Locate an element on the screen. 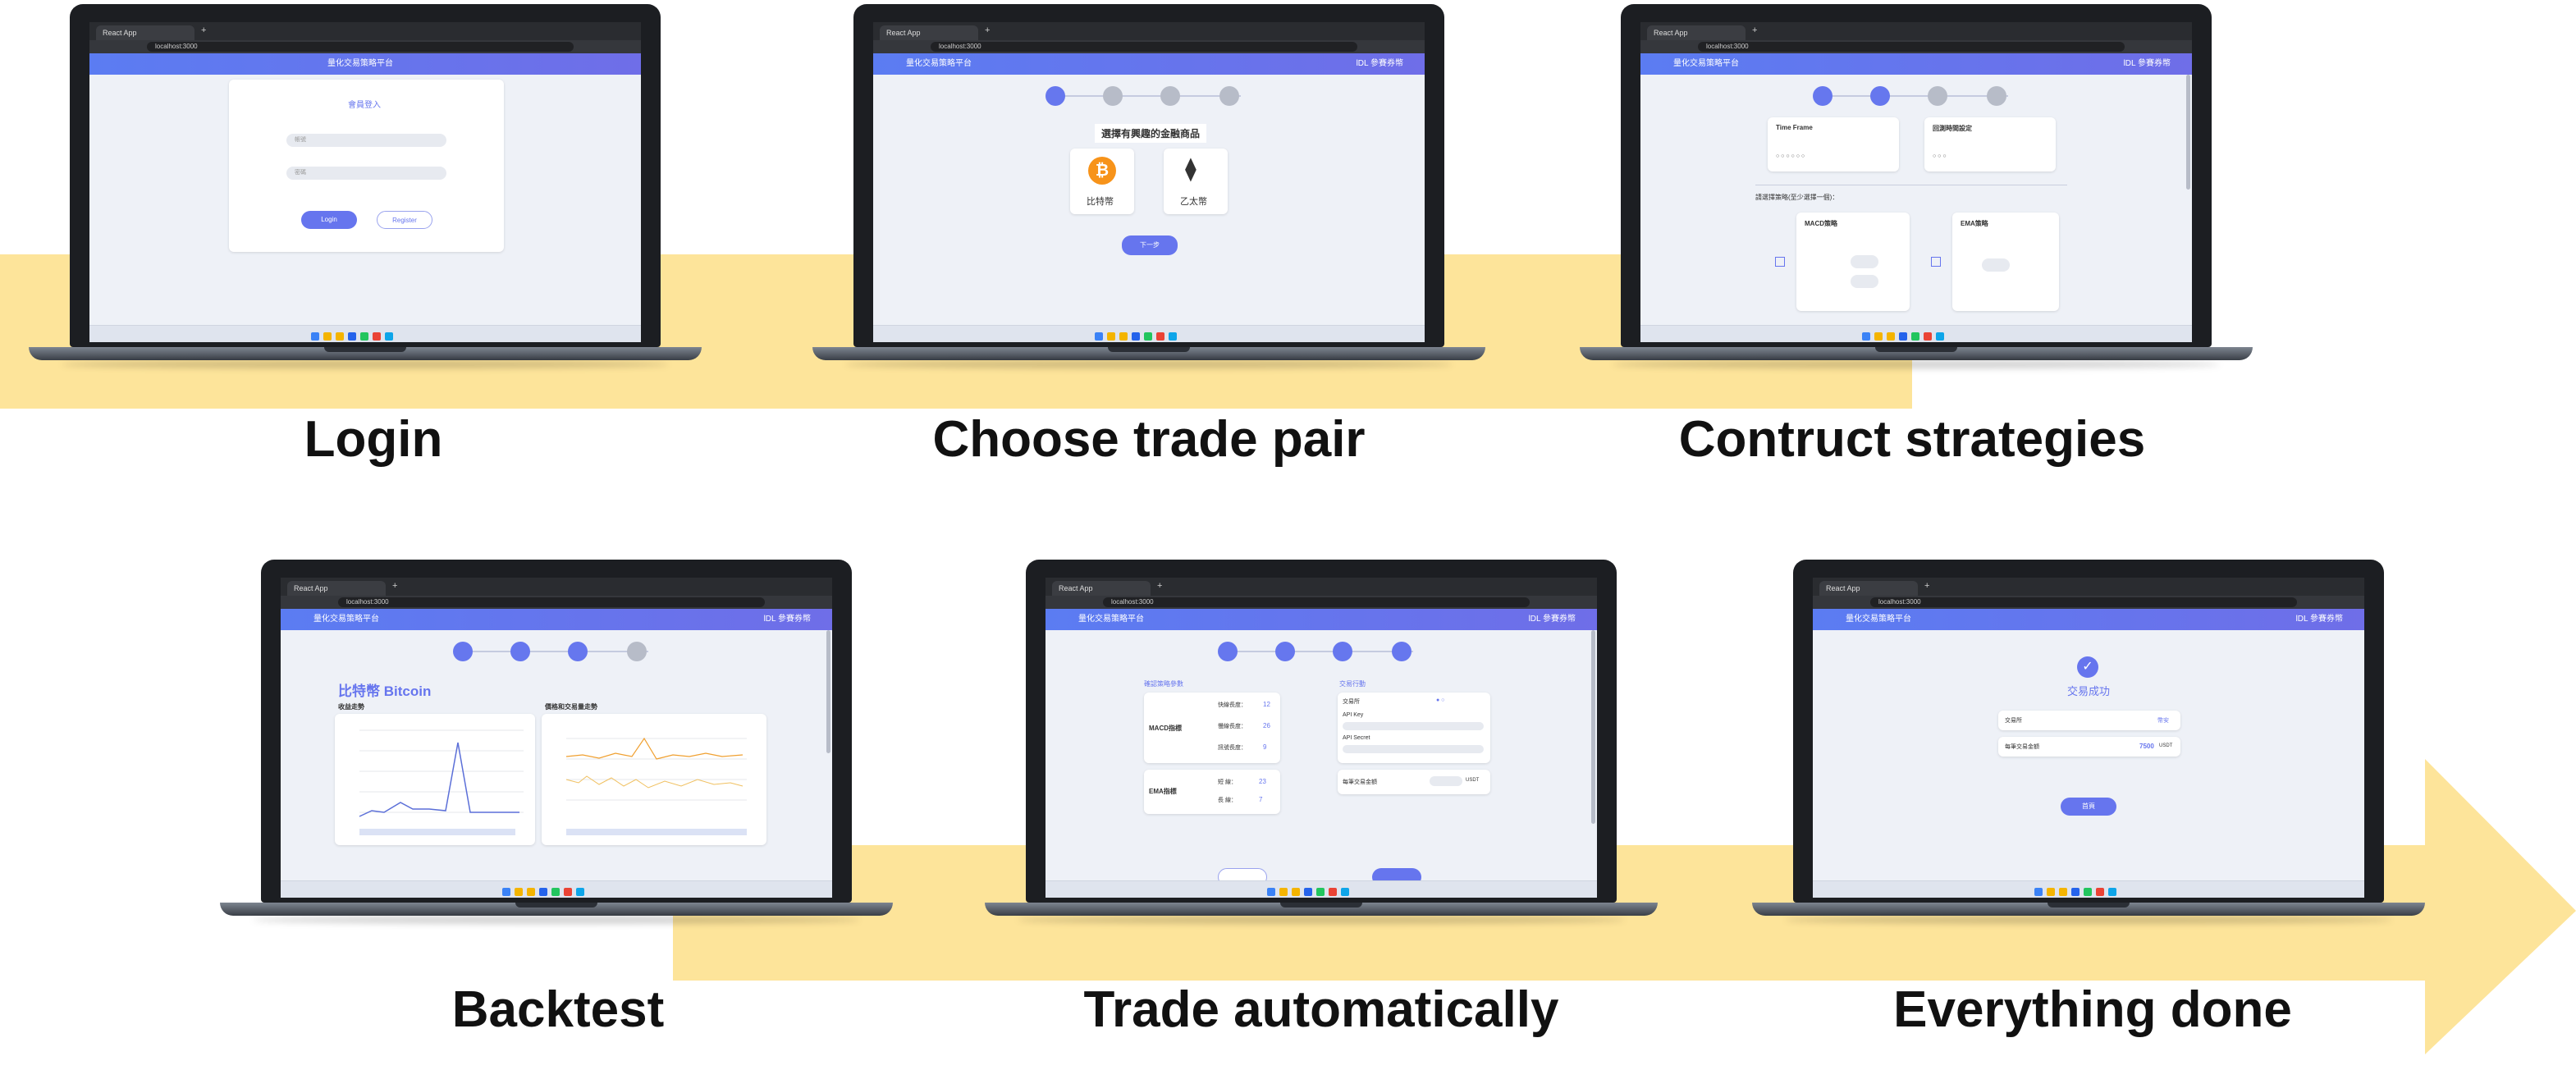 The image size is (2576, 1079). api-secret-input is located at coordinates (1413, 749).